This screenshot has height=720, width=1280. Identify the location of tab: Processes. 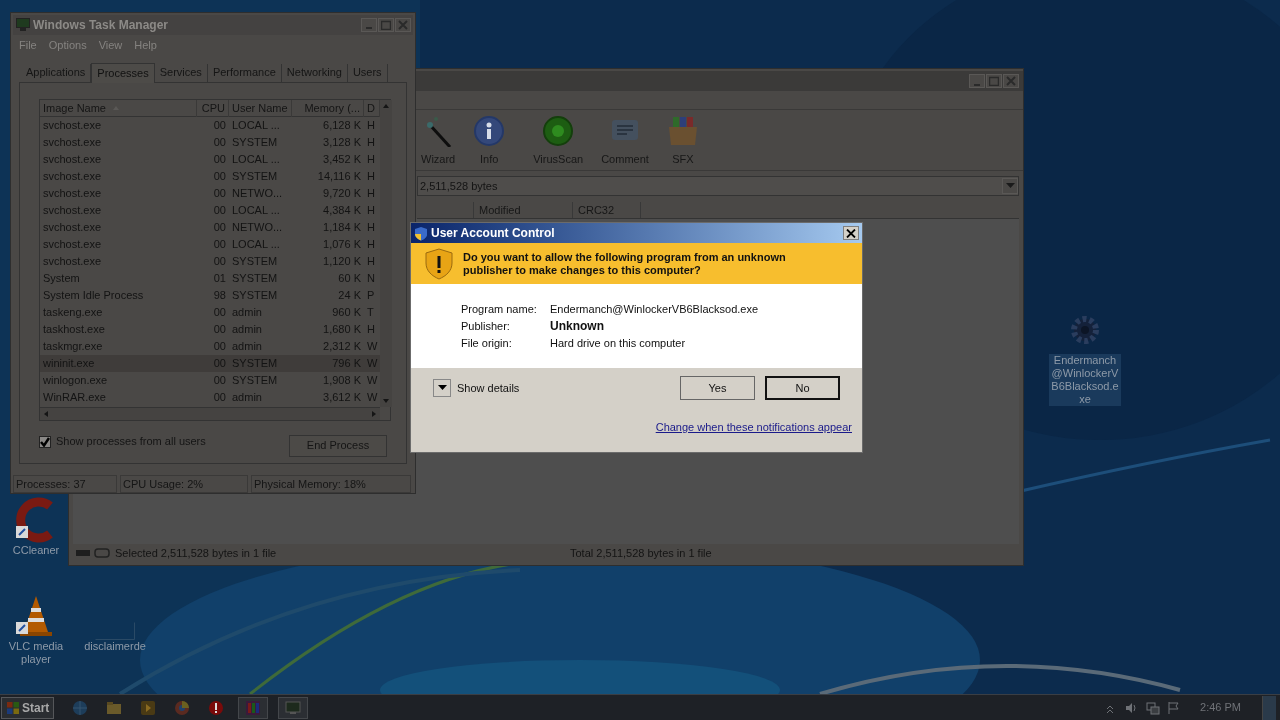
(123, 72).